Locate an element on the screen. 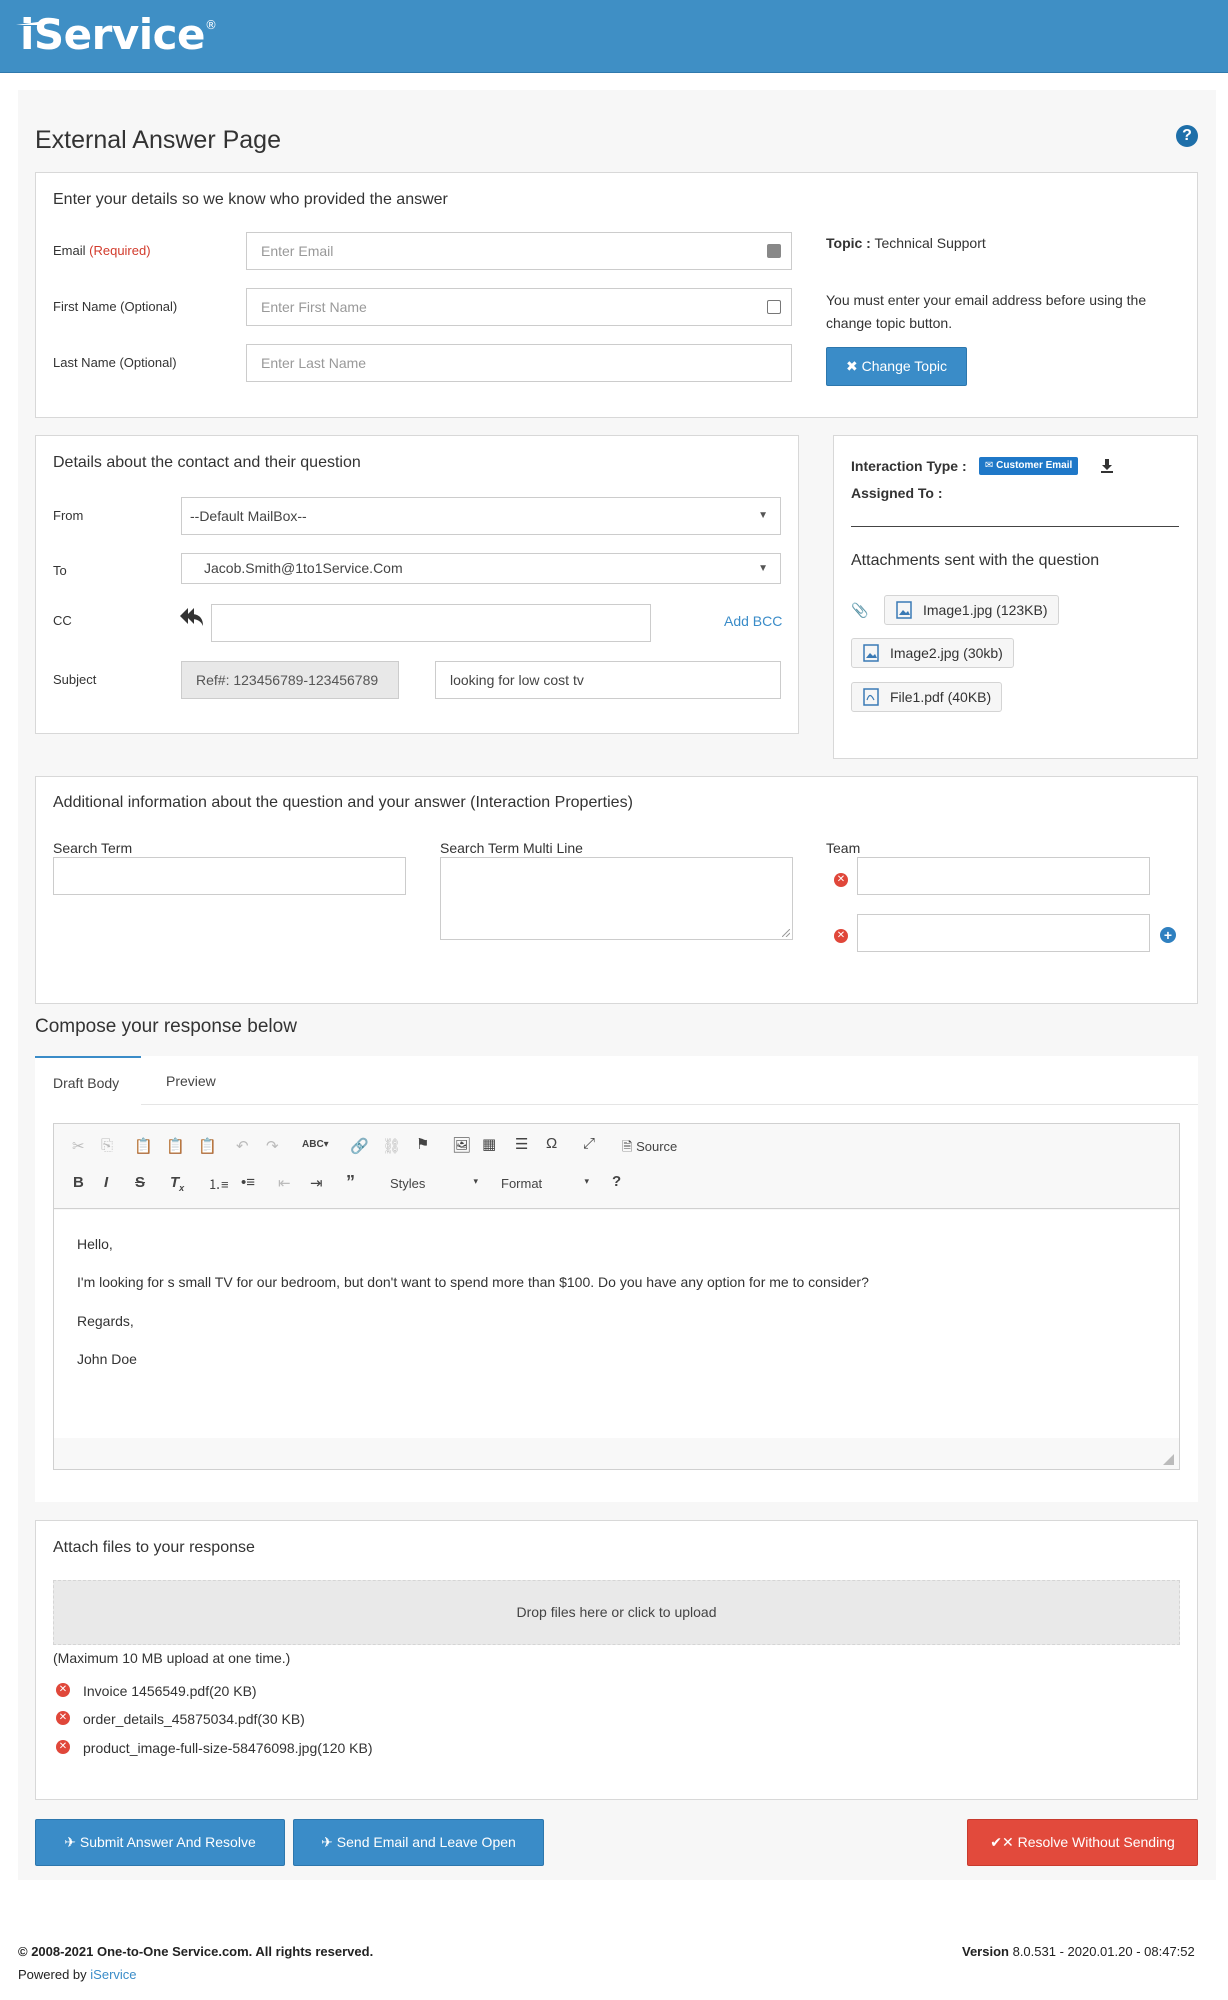  bulleted-list-icon: •≡ is located at coordinates (248, 1182).